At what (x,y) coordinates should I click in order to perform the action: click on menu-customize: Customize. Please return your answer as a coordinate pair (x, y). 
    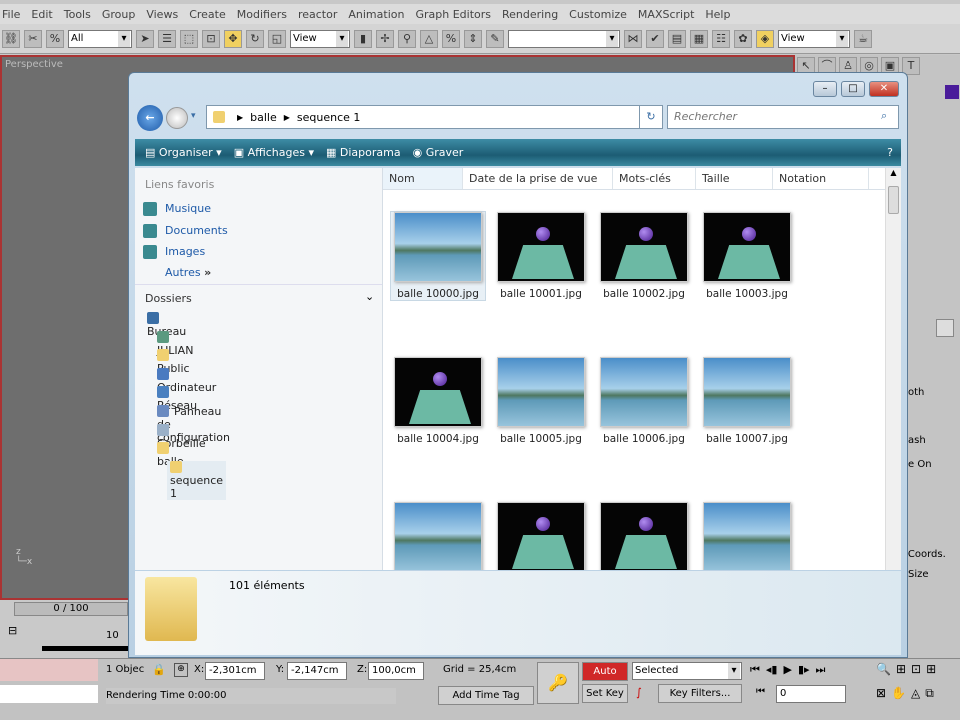
    Looking at the image, I should click on (598, 14).